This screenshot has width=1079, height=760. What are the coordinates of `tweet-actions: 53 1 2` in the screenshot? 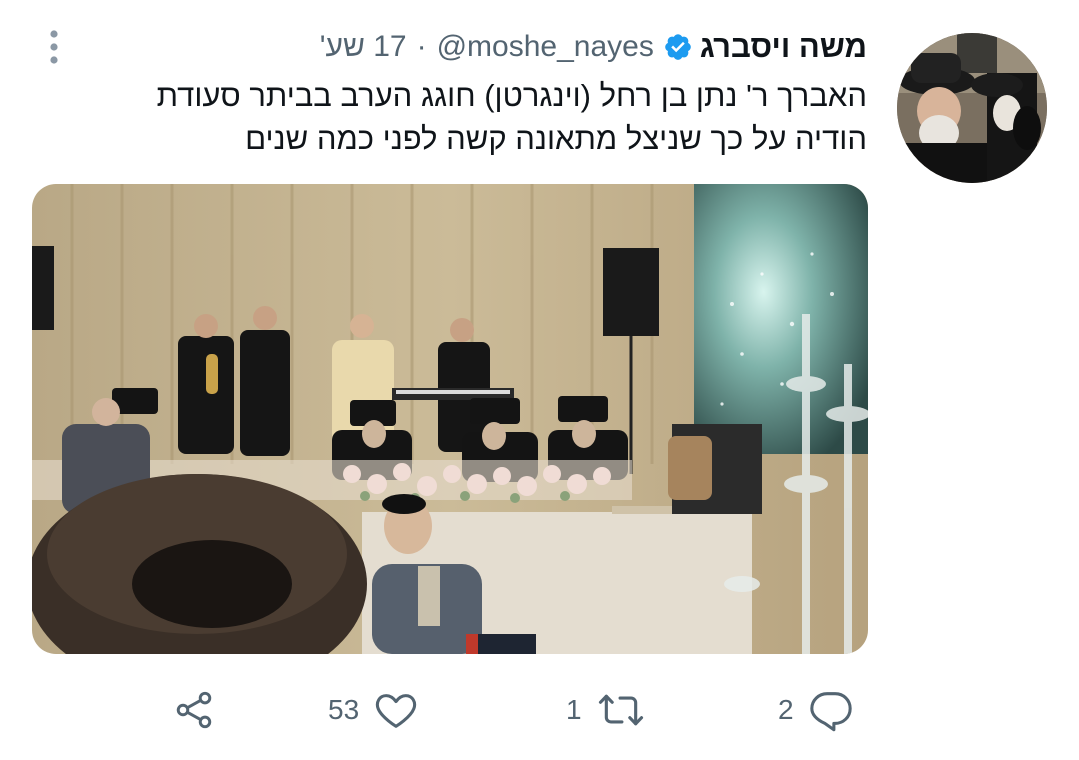 It's located at (539, 710).